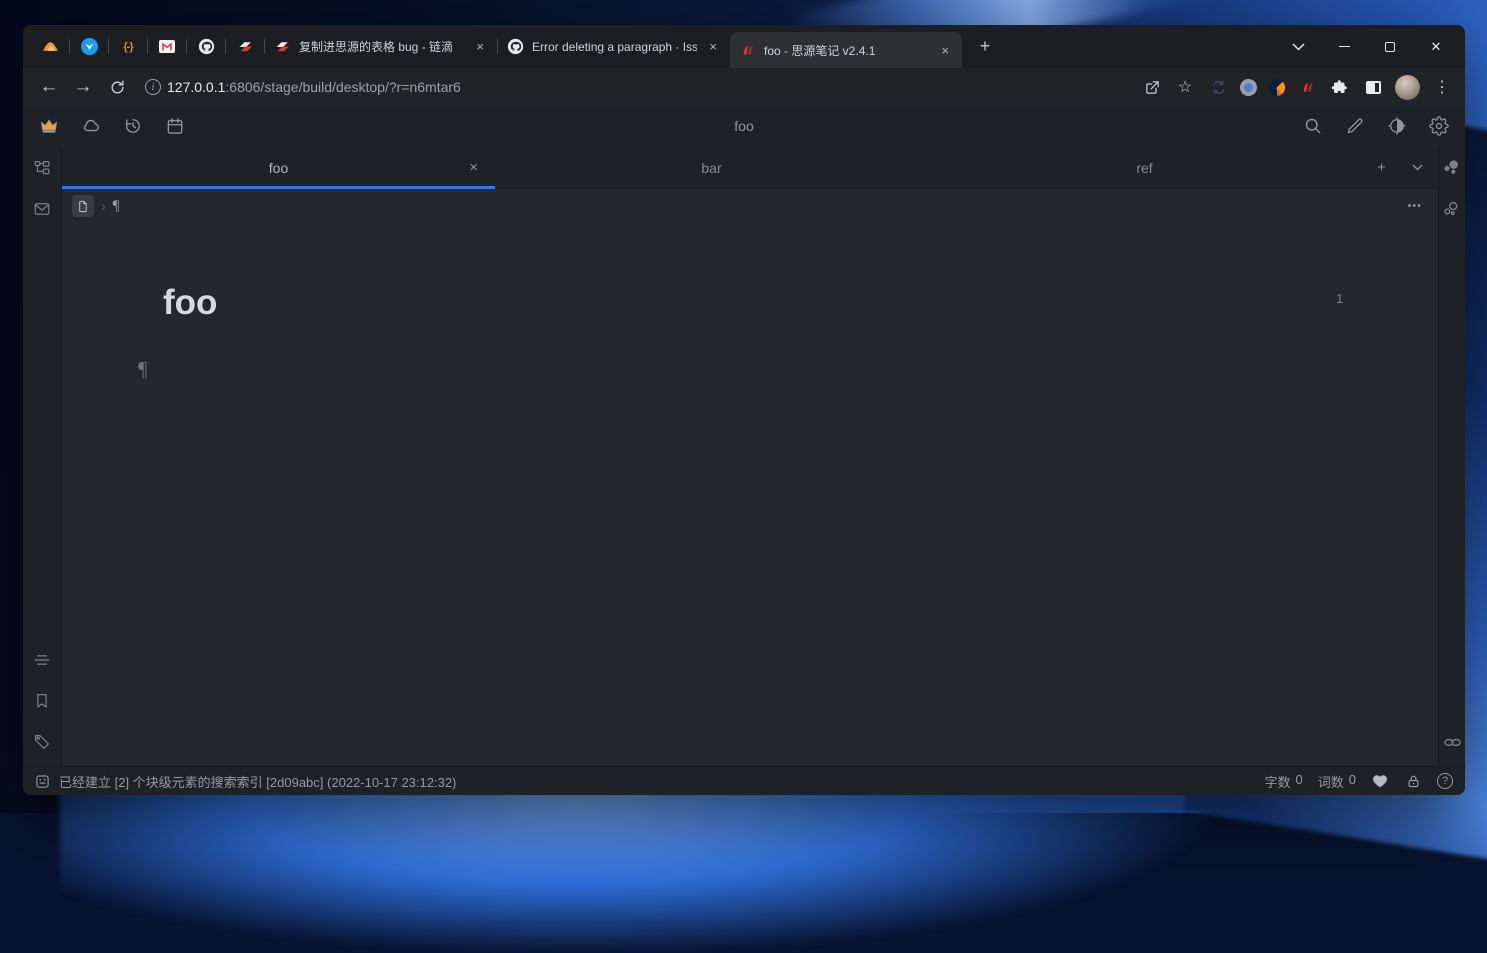 This screenshot has width=1487, height=953. I want to click on bookmark-star-icon: ☆, so click(1185, 87).